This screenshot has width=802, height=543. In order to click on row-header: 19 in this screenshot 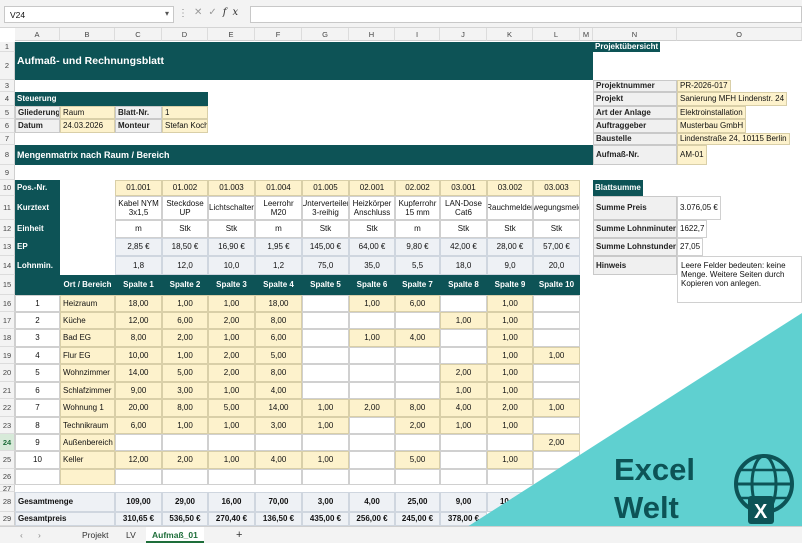, I will do `click(7, 355)`.